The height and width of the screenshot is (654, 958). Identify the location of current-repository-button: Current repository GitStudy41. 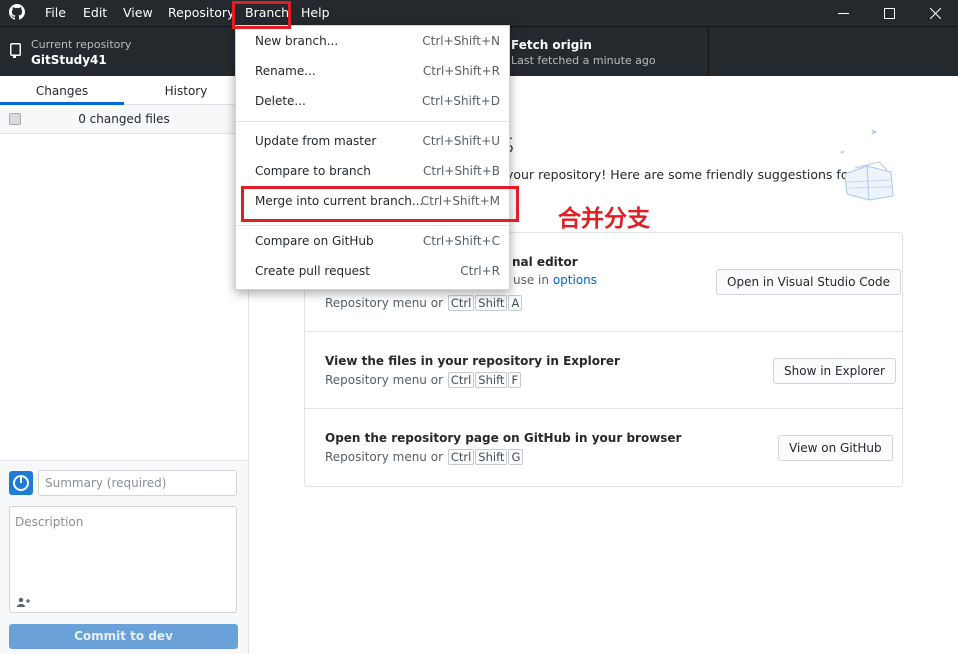
(124, 51).